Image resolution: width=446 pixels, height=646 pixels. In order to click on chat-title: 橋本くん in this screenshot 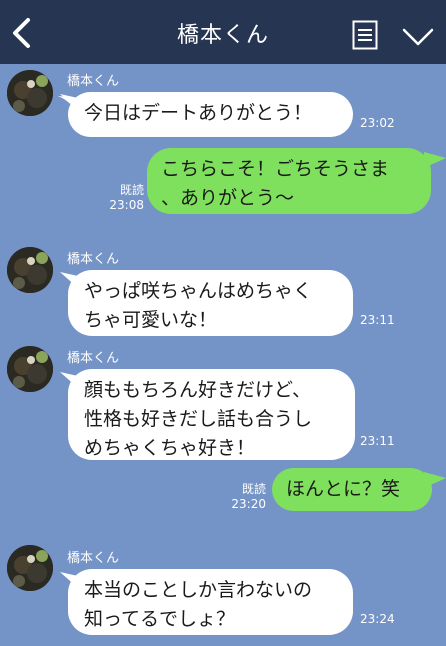, I will do `click(222, 35)`.